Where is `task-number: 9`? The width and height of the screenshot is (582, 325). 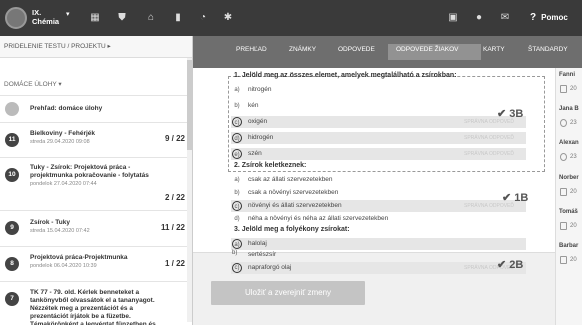
task-number: 9 is located at coordinates (12, 228).